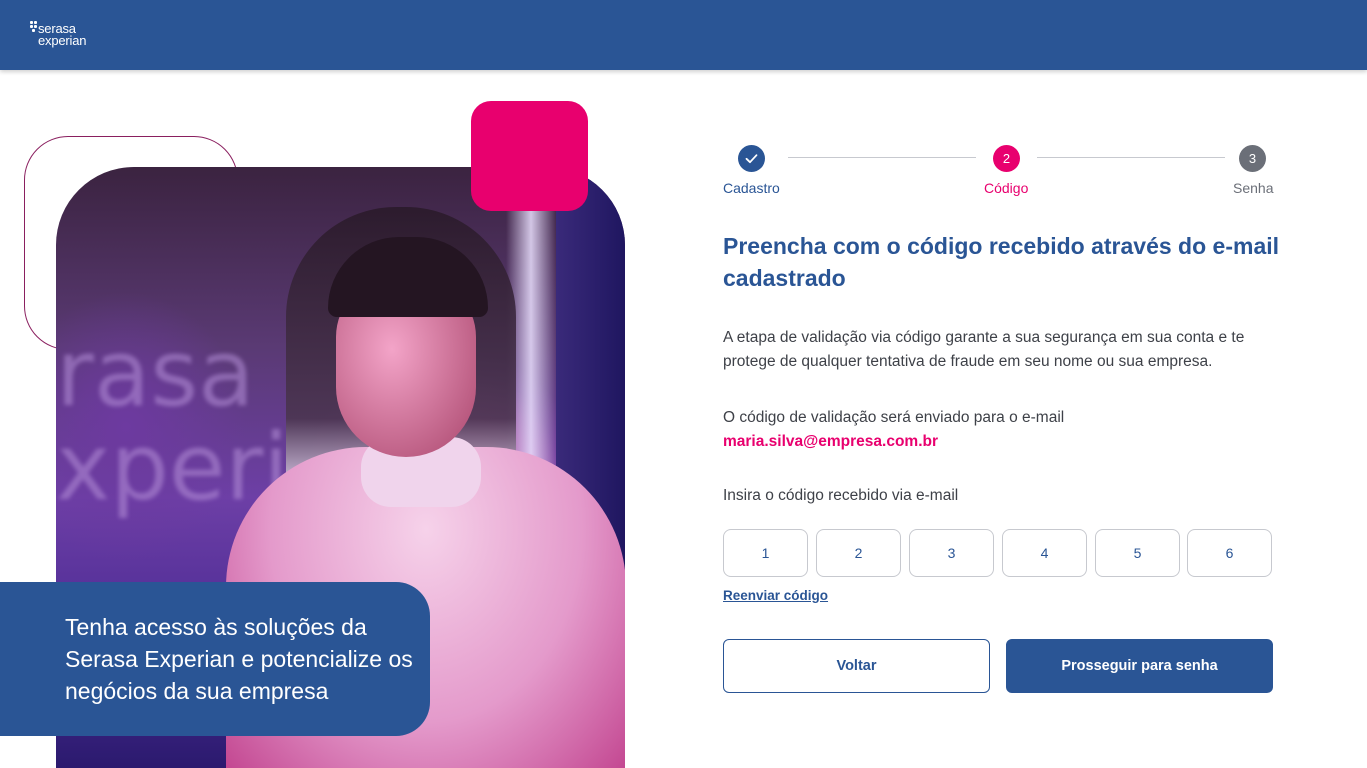 This screenshot has width=1367, height=768. I want to click on progress-stepper: Cadastro 2 Código 3 Senha, so click(998, 172).